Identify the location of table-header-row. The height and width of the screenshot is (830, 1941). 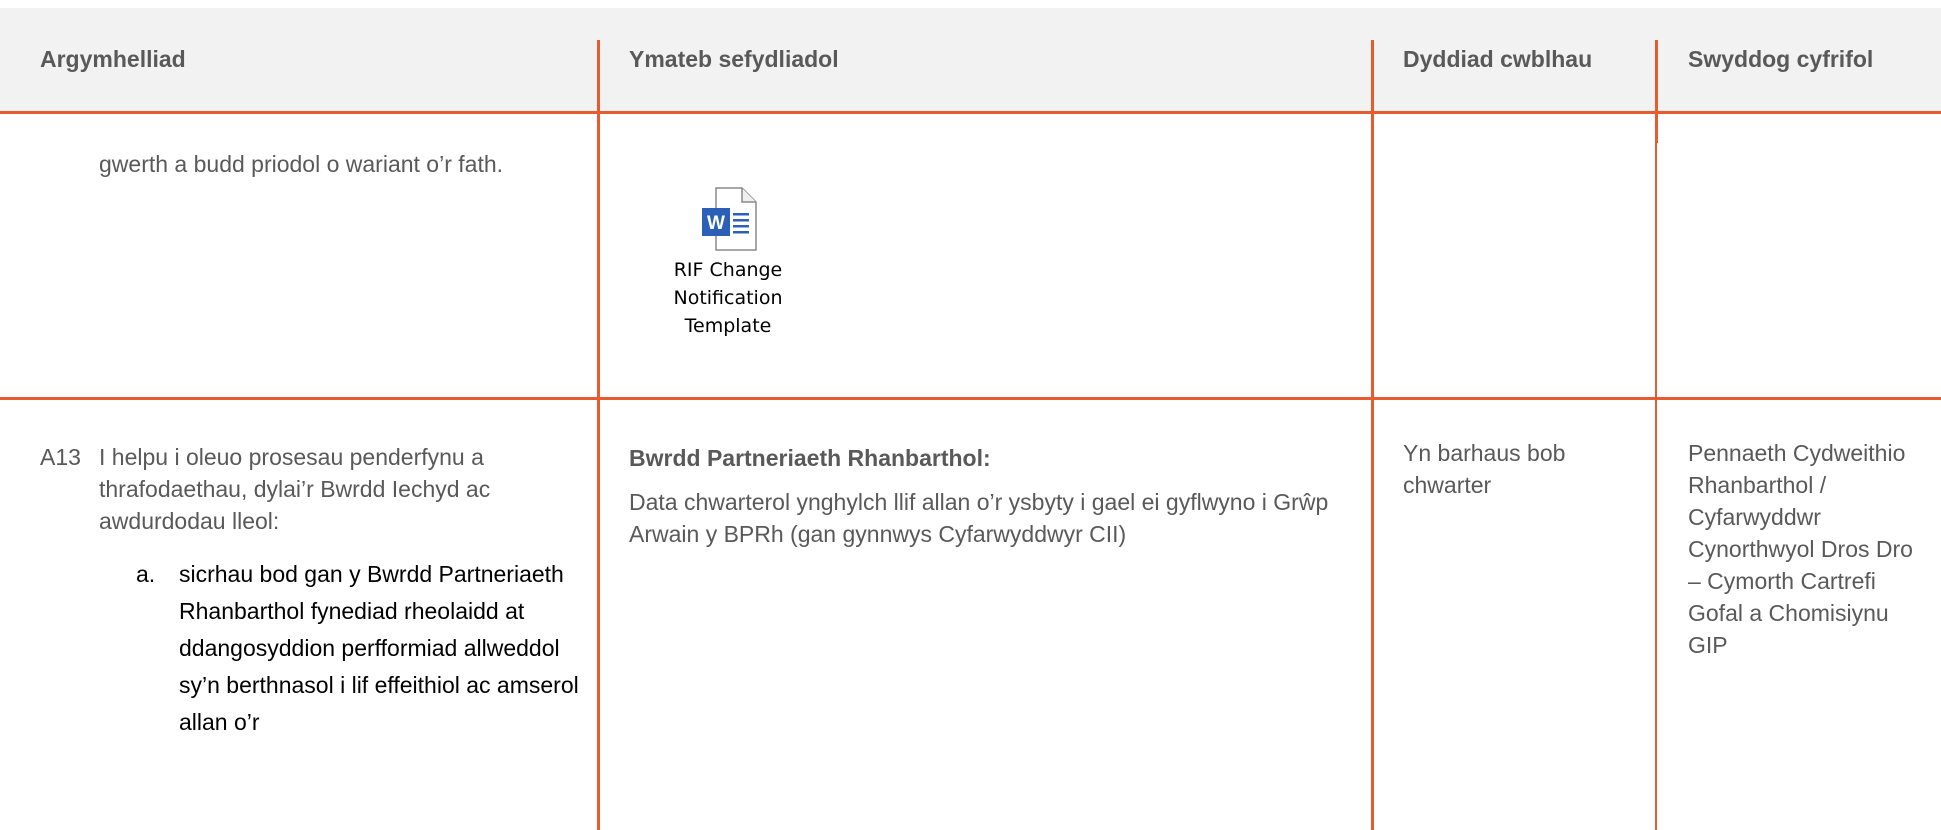
(970, 60).